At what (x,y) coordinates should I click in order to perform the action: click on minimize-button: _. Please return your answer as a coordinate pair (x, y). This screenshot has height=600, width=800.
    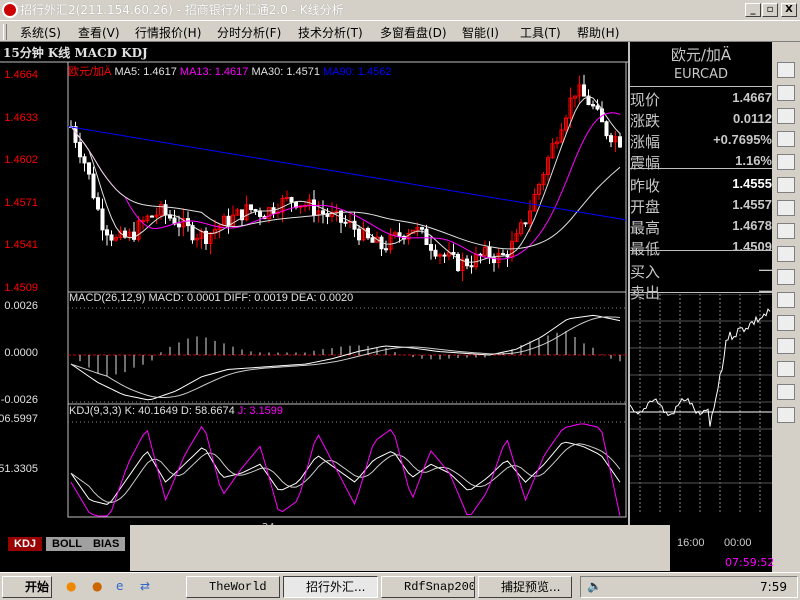
    Looking at the image, I should click on (753, 10).